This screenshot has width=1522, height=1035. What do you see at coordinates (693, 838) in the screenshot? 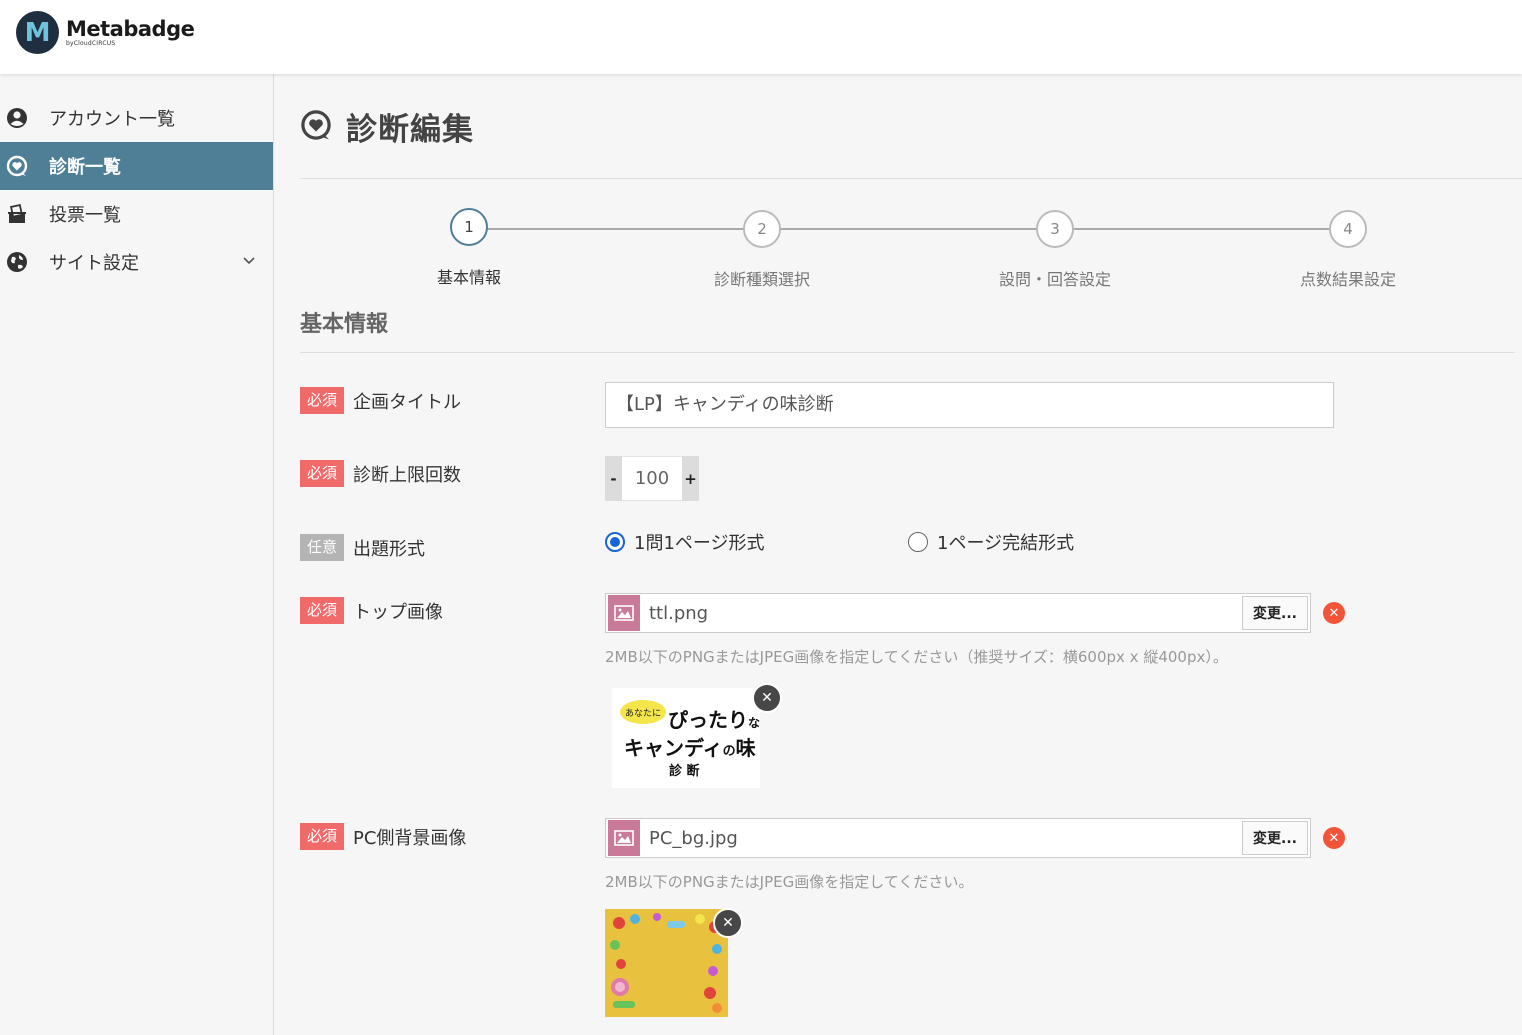
I see `file-name: PC_bg.jpg` at bounding box center [693, 838].